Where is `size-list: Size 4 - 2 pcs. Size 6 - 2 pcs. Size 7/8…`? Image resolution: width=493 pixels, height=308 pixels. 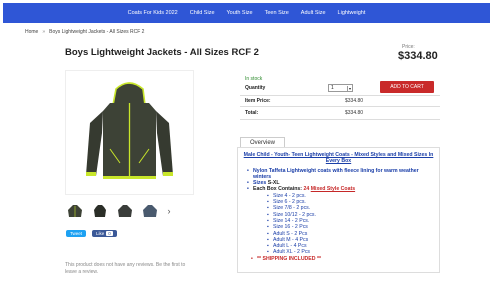
size-list: Size 4 - 2 pcs. Size 6 - 2 pcs. Size 7/8… is located at coordinates (343, 224).